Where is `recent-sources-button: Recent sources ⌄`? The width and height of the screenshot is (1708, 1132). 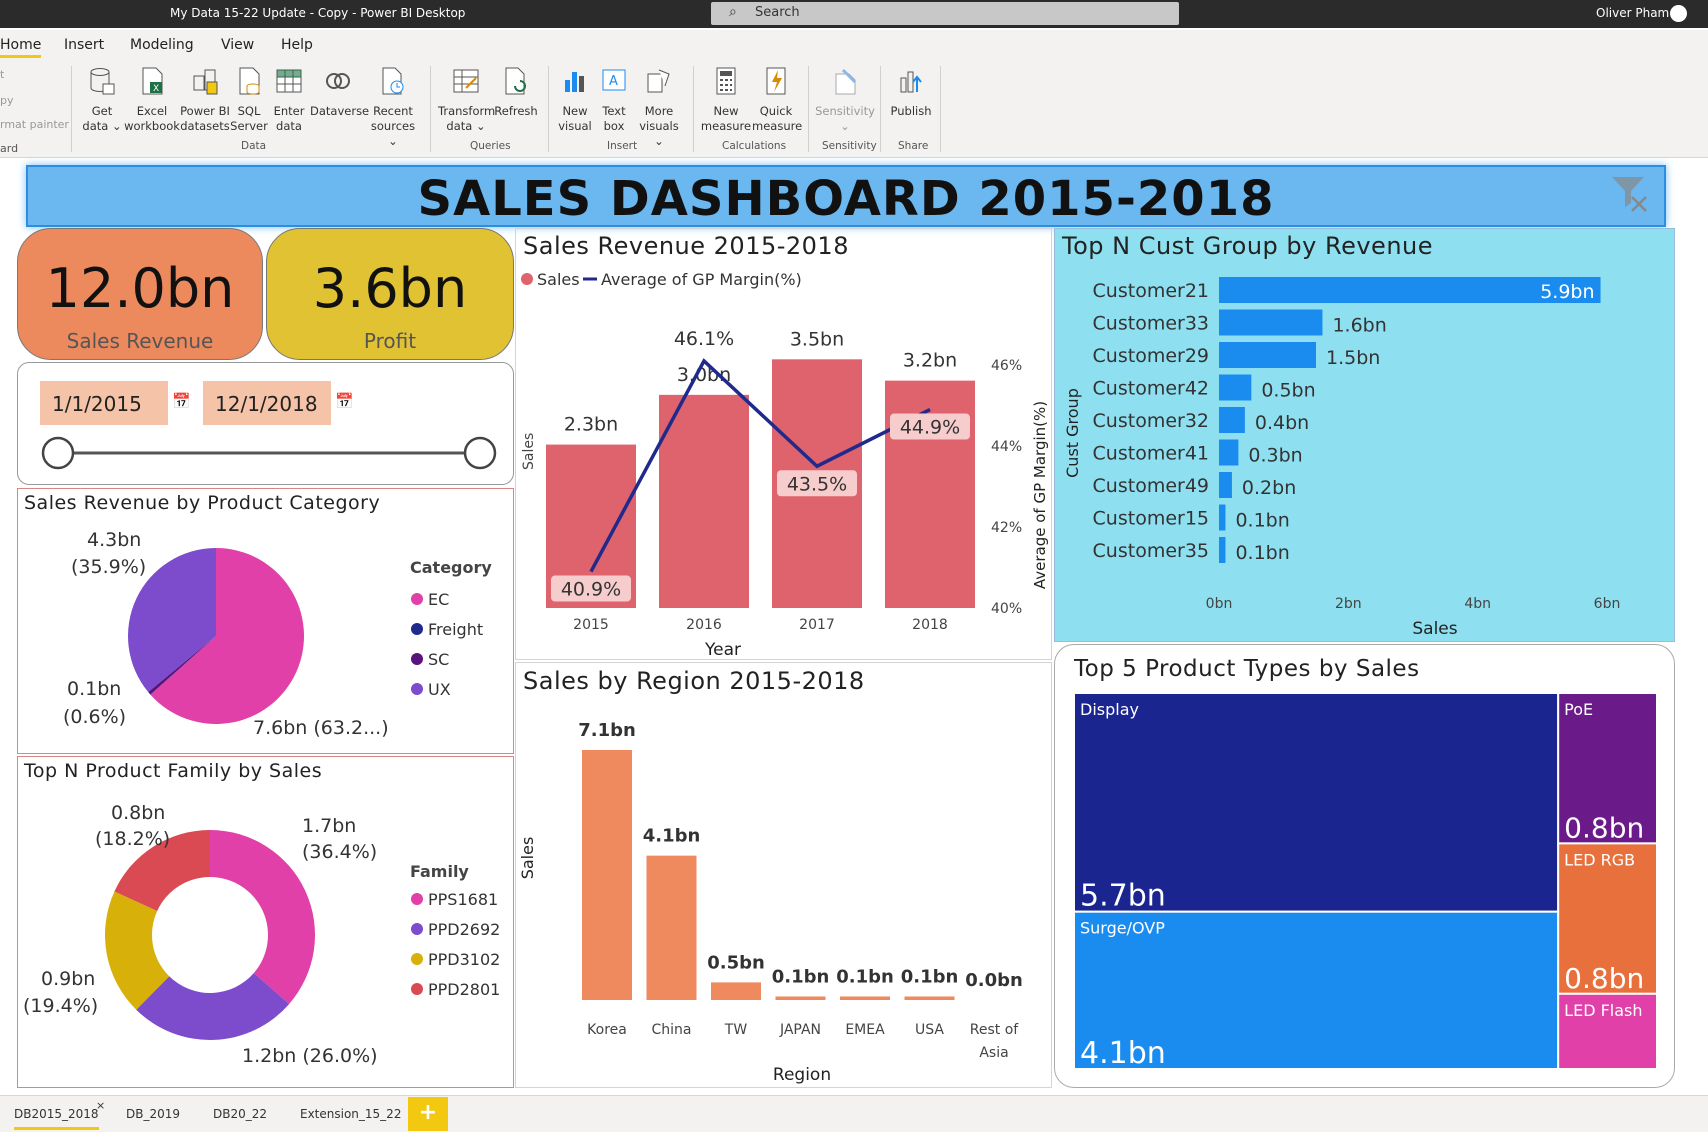 recent-sources-button: Recent sources ⌄ is located at coordinates (393, 107).